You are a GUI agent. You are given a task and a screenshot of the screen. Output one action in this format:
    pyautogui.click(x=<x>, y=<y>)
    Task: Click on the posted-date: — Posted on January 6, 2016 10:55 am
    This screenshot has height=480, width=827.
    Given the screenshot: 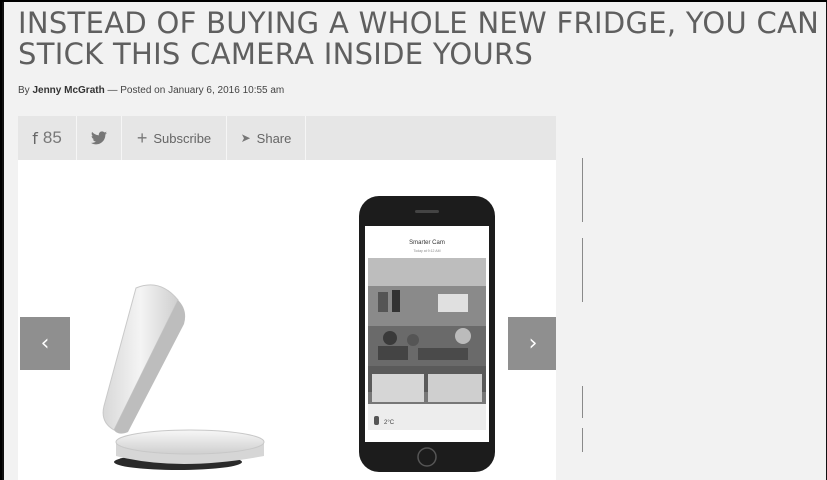 What is the action you would take?
    pyautogui.click(x=194, y=90)
    